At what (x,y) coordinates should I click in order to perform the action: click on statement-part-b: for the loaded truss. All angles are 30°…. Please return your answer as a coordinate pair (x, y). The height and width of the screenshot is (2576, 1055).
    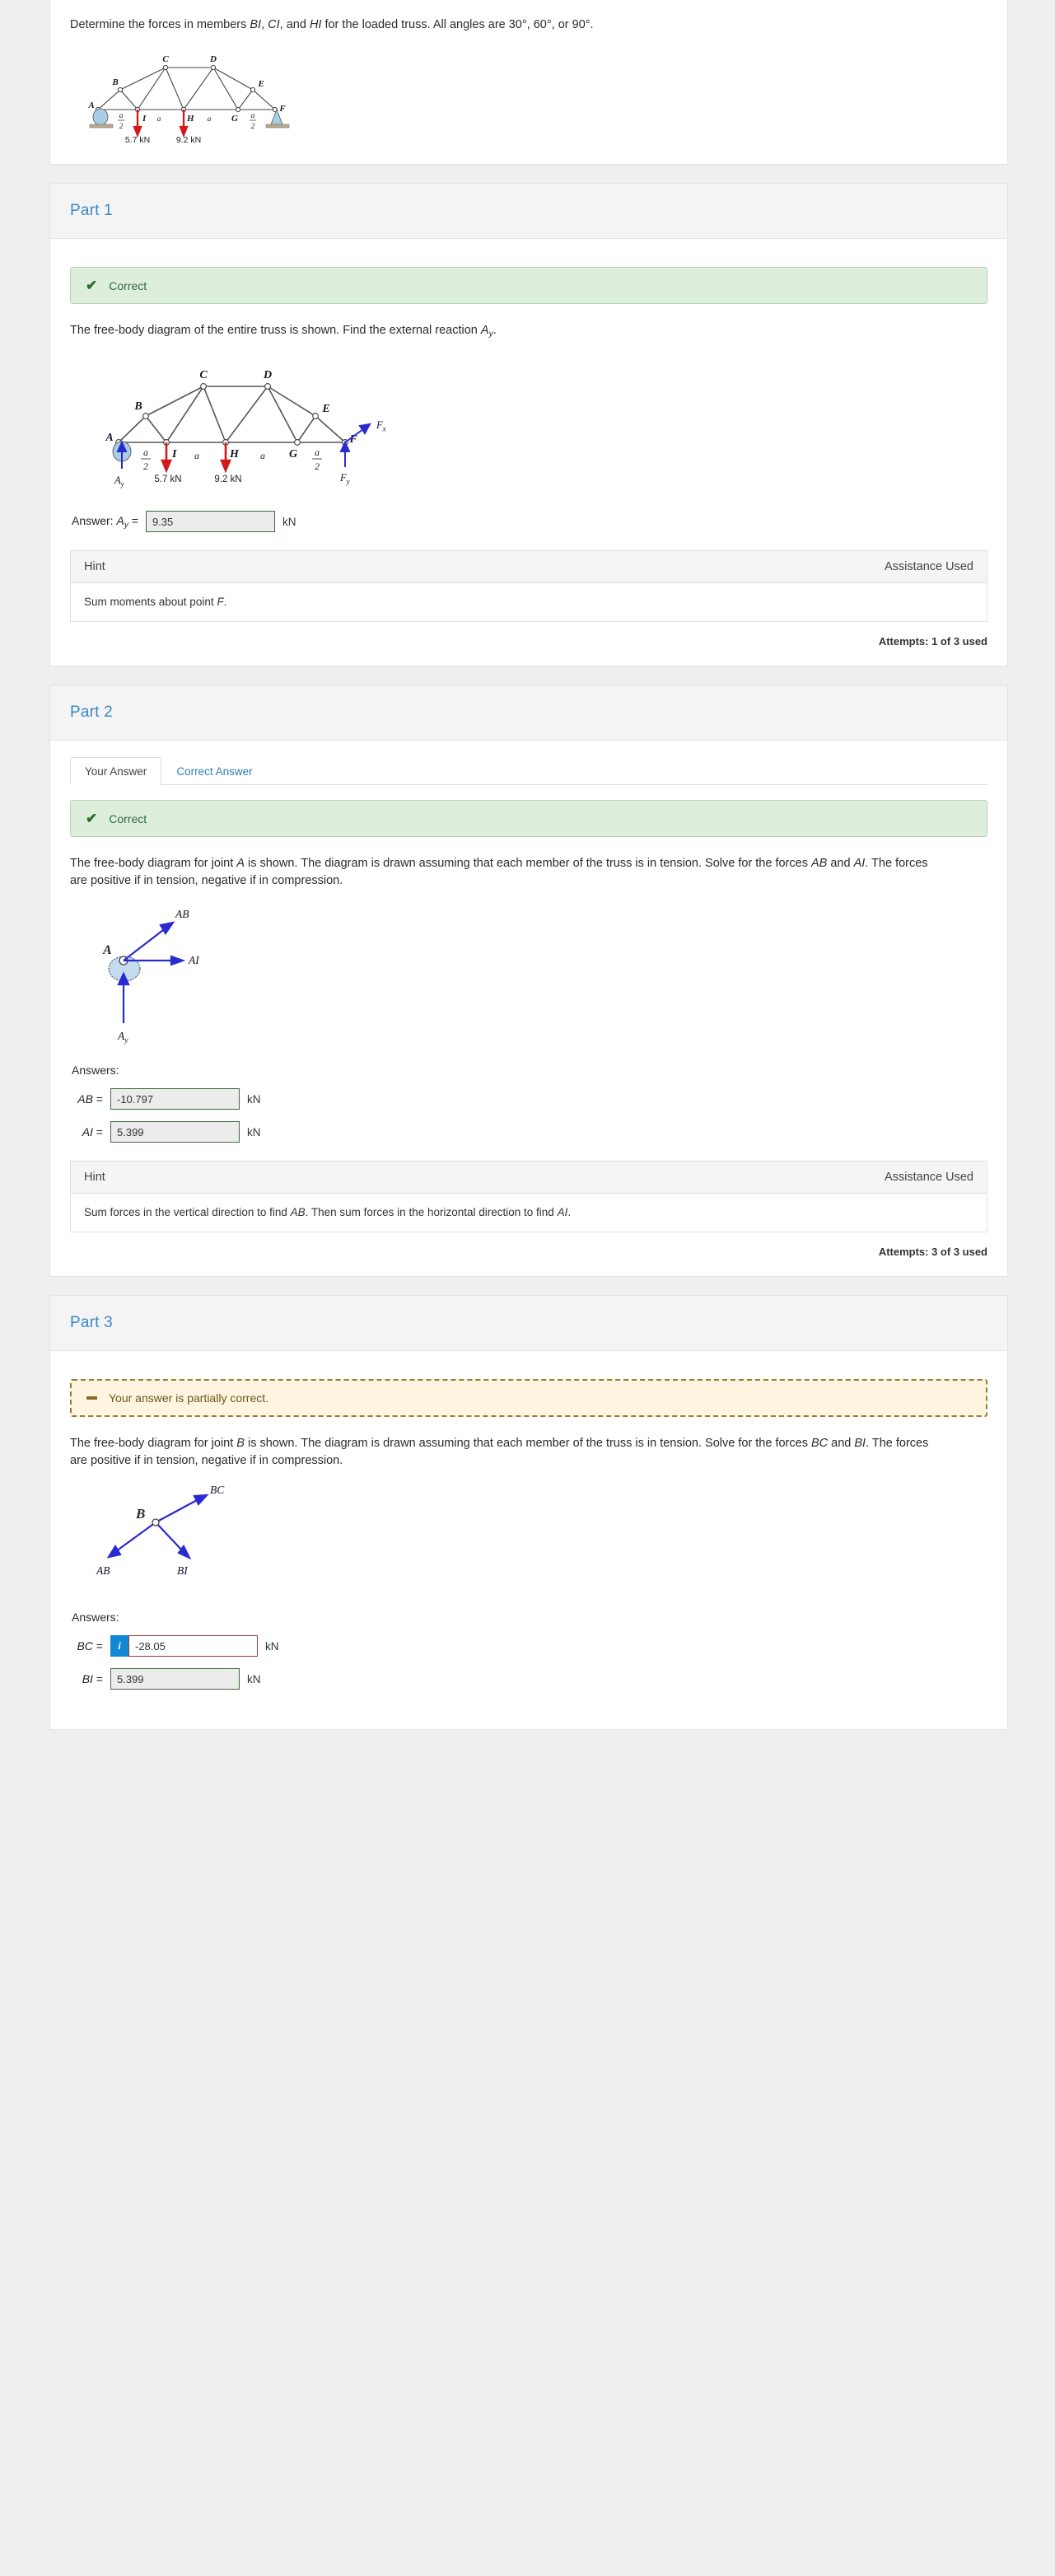
    Looking at the image, I should click on (457, 24).